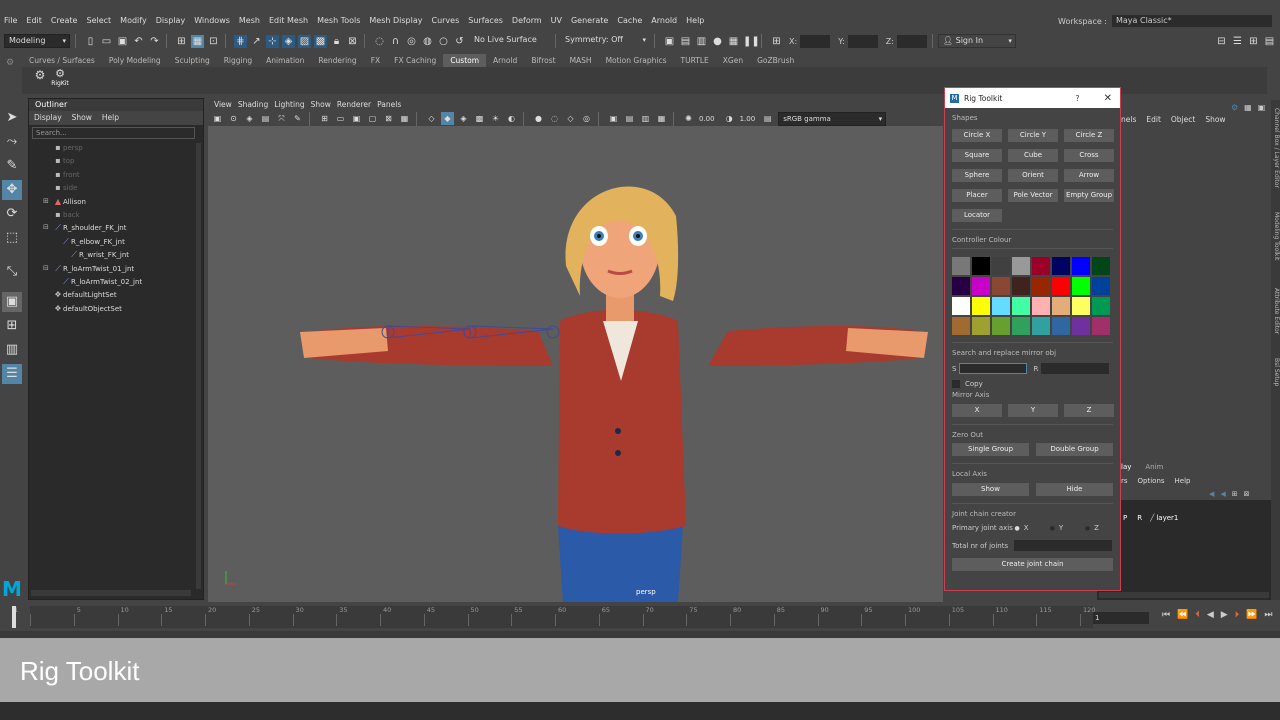 The image size is (1280, 720). What do you see at coordinates (751, 41) in the screenshot?
I see `pause-icon: ❚❚` at bounding box center [751, 41].